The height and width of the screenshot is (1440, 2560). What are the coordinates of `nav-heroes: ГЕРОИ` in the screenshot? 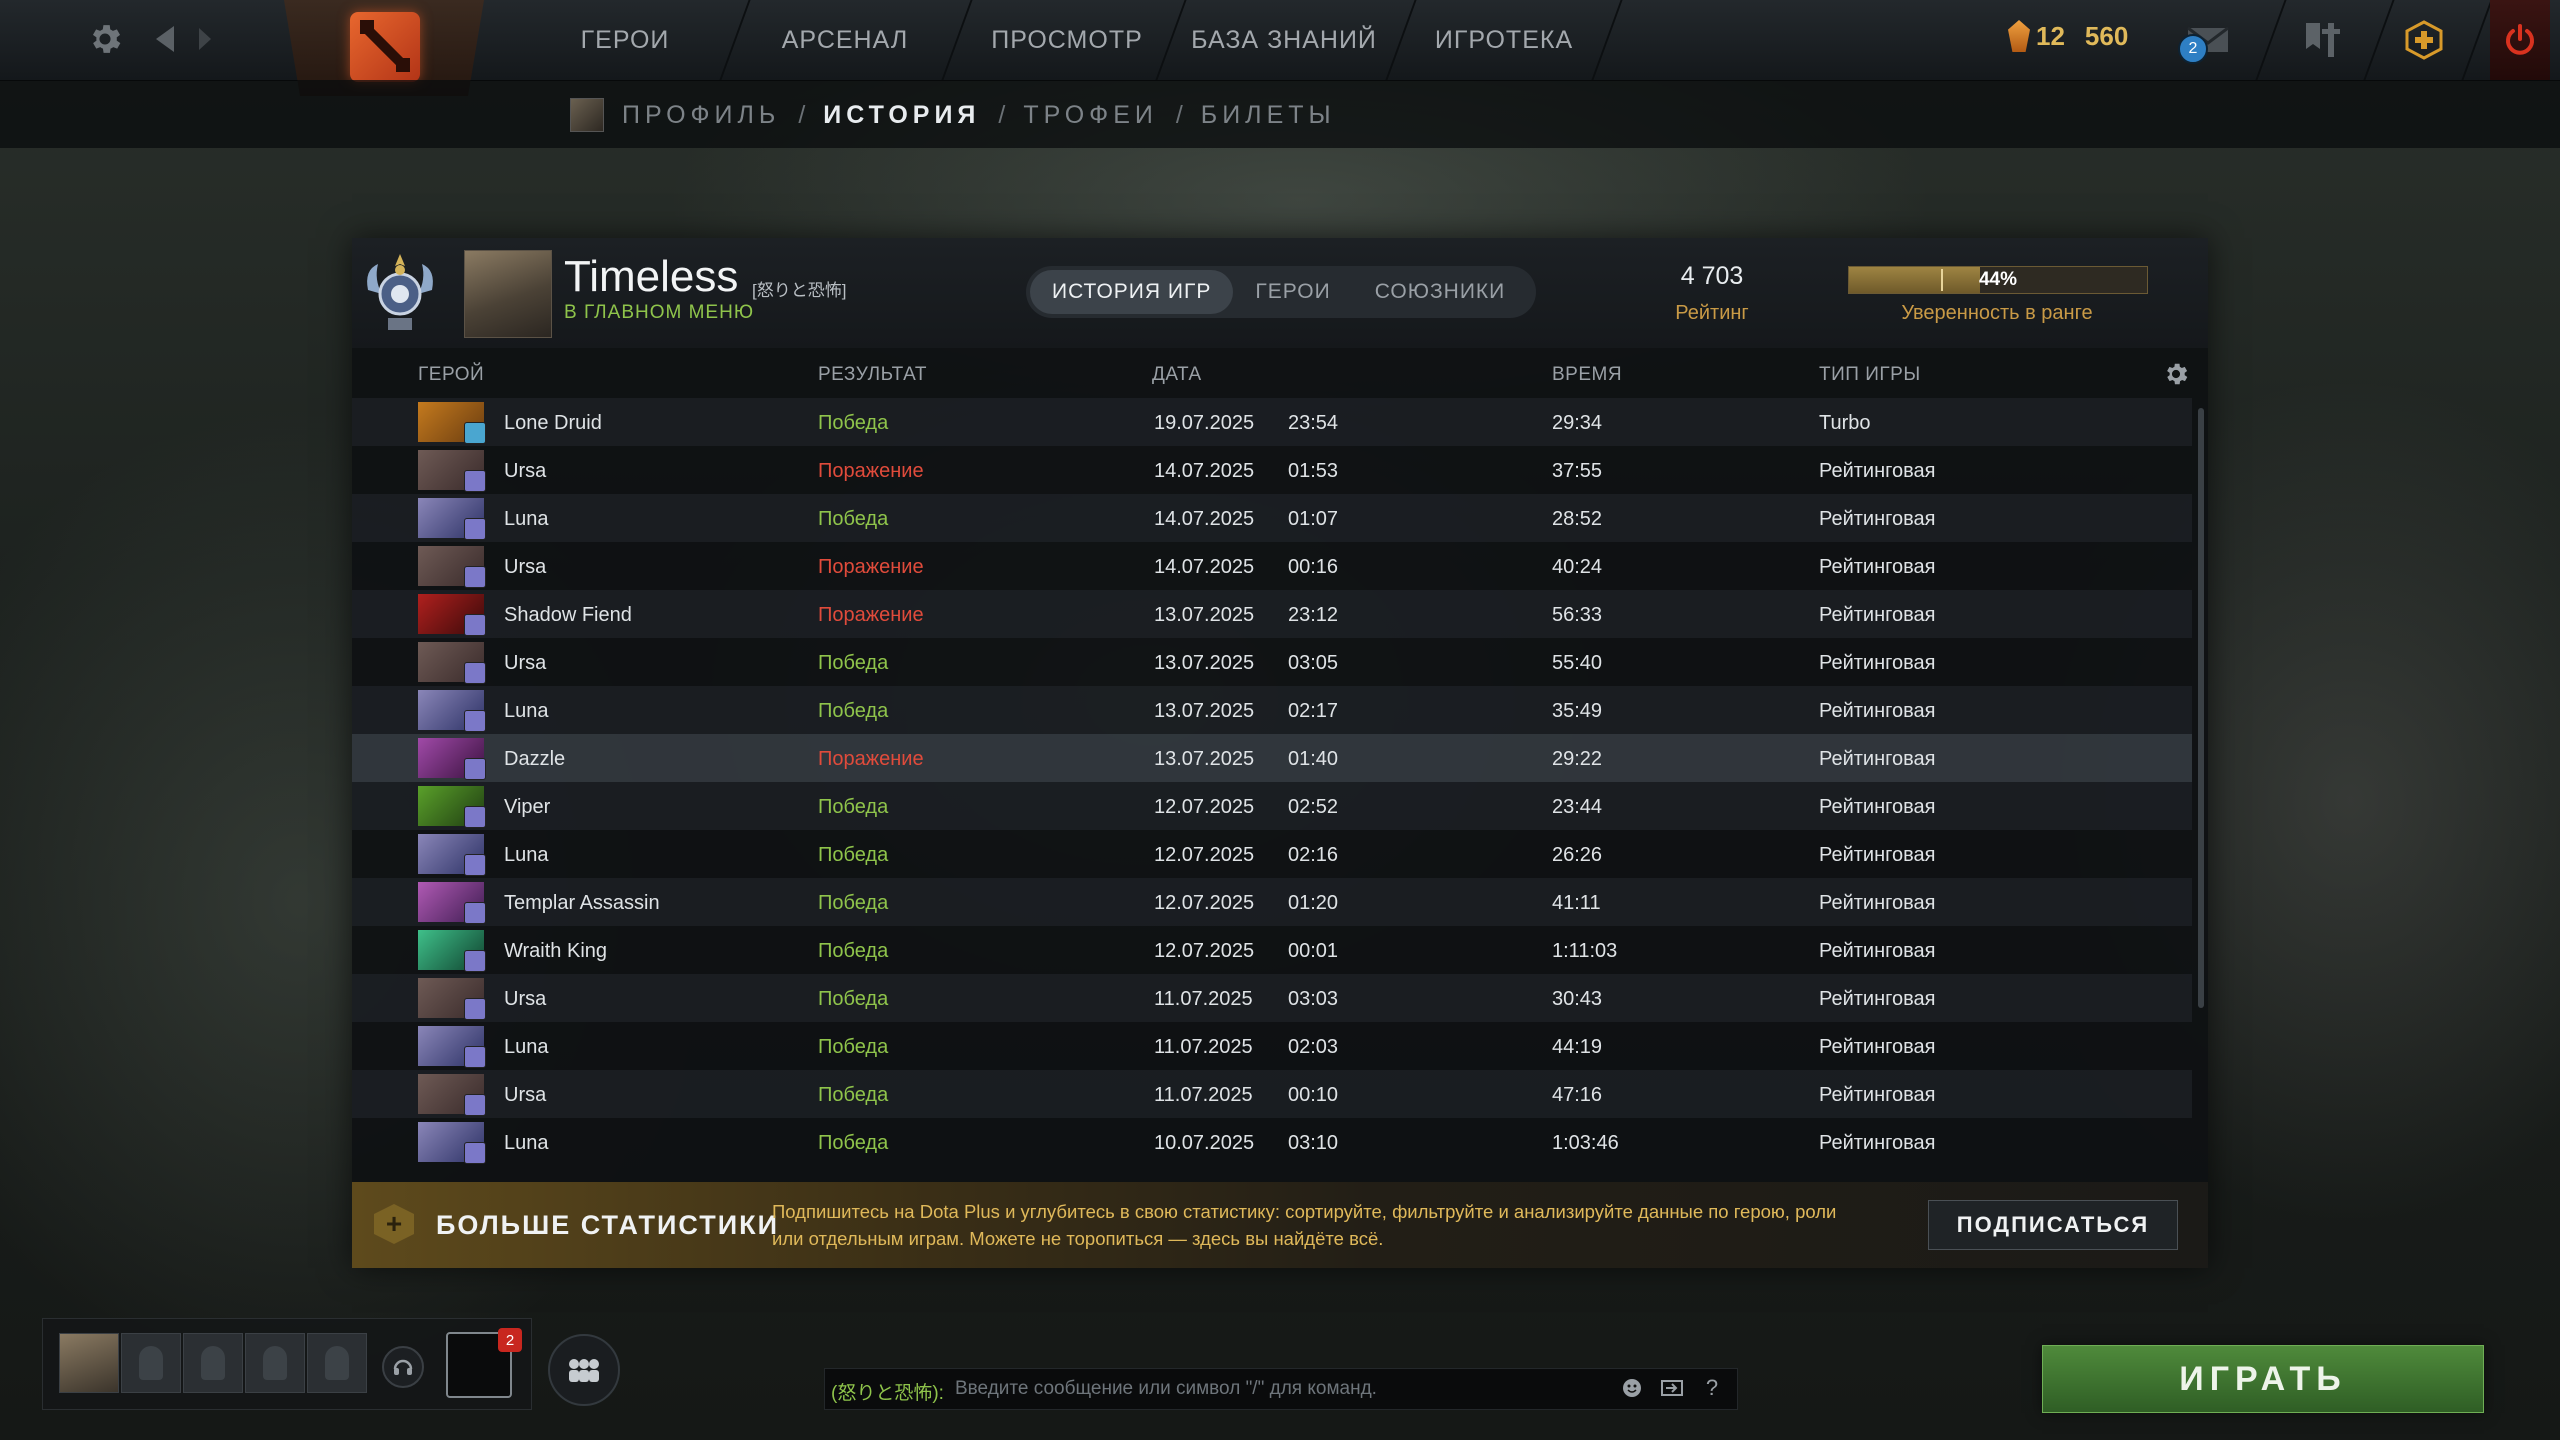 It's located at (625, 40).